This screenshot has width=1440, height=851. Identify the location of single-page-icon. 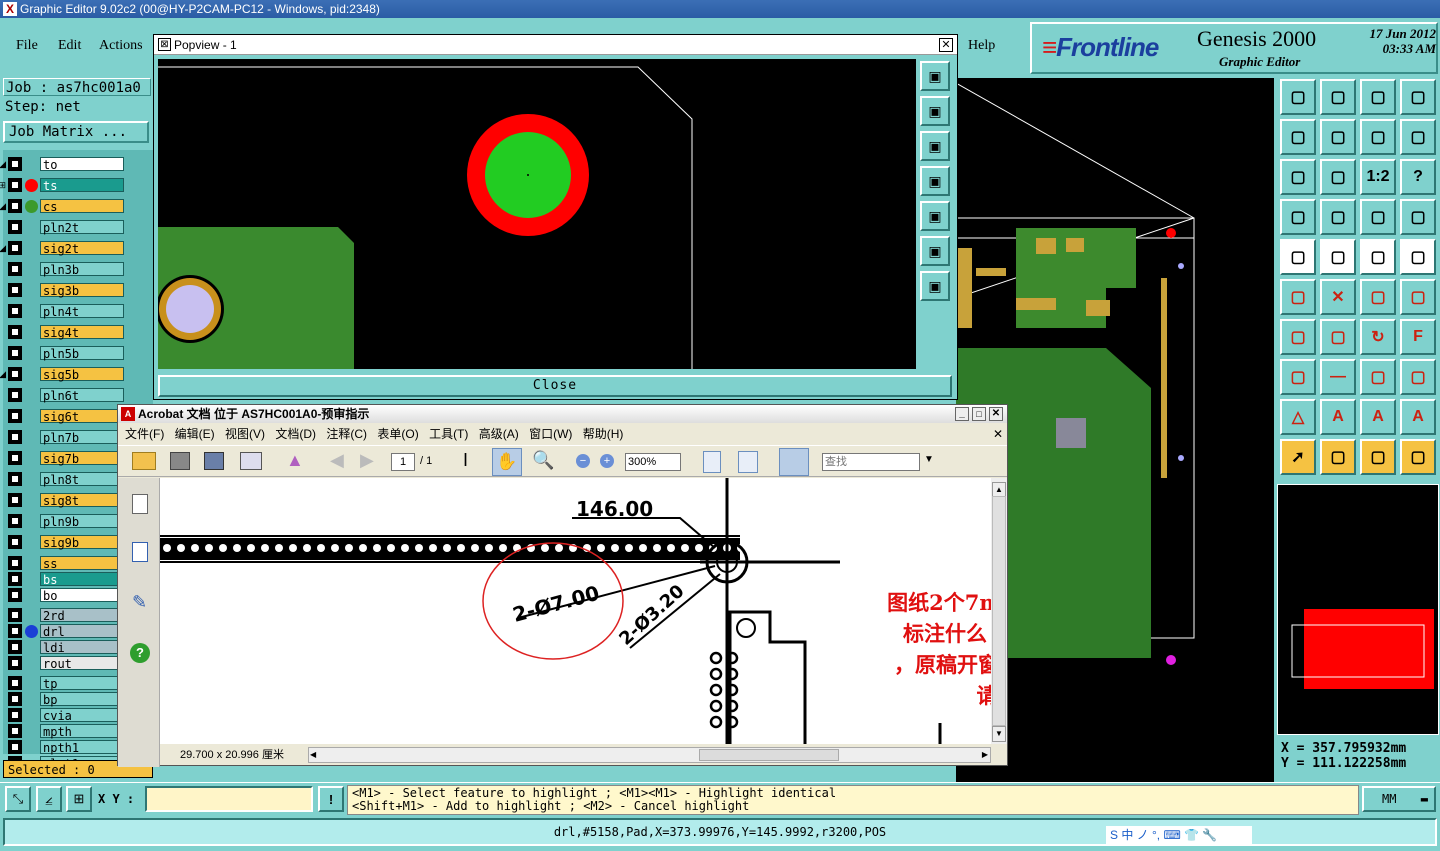
(794, 462).